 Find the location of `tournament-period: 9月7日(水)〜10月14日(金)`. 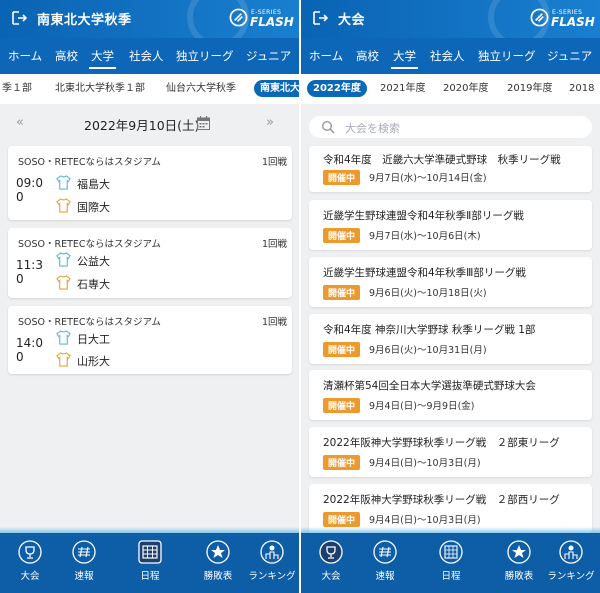

tournament-period: 9月7日(水)〜10月14日(金) is located at coordinates (428, 178).